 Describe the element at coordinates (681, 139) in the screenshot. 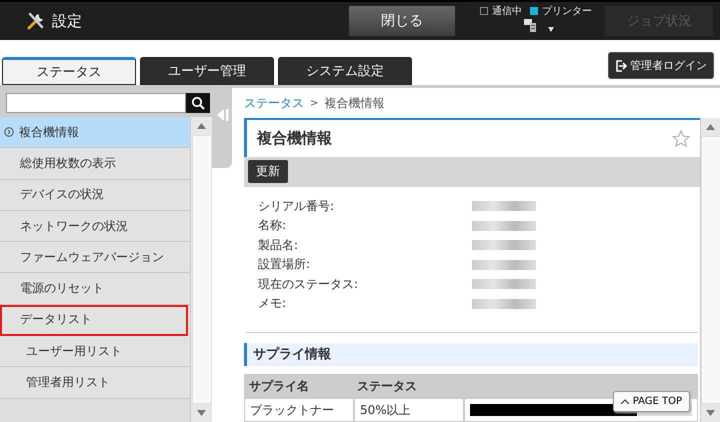

I see `star-icon` at that location.